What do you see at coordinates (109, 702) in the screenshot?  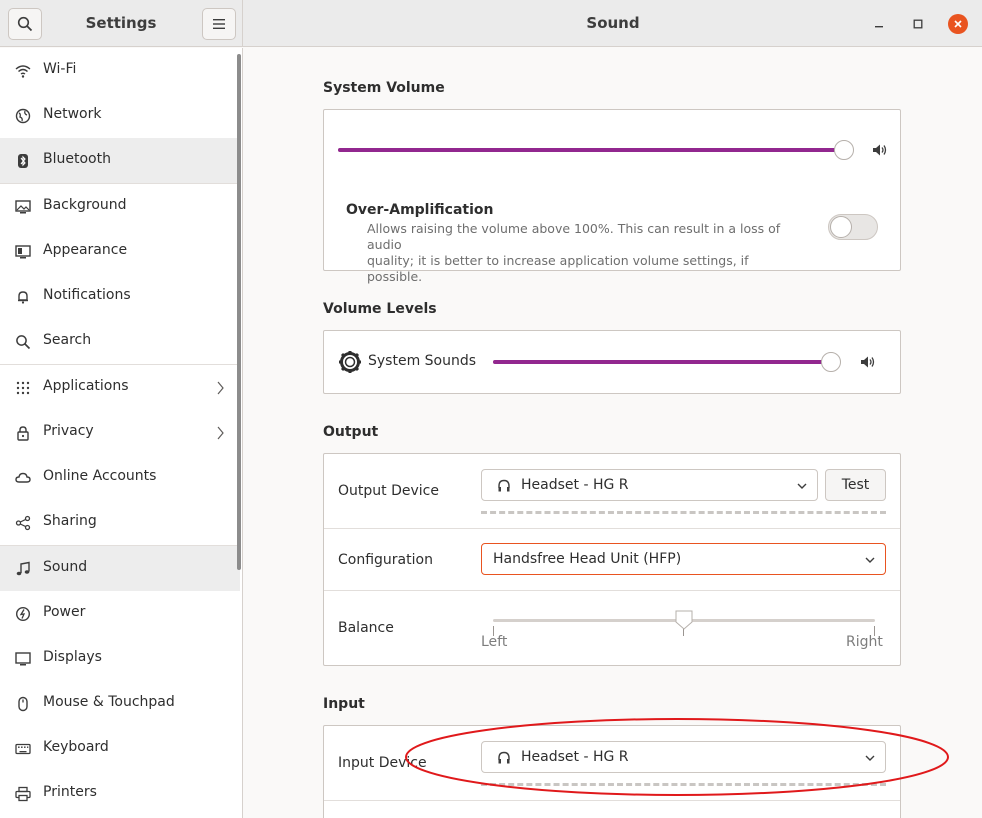 I see `sidebar-item-label: Mouse & Touchpad` at bounding box center [109, 702].